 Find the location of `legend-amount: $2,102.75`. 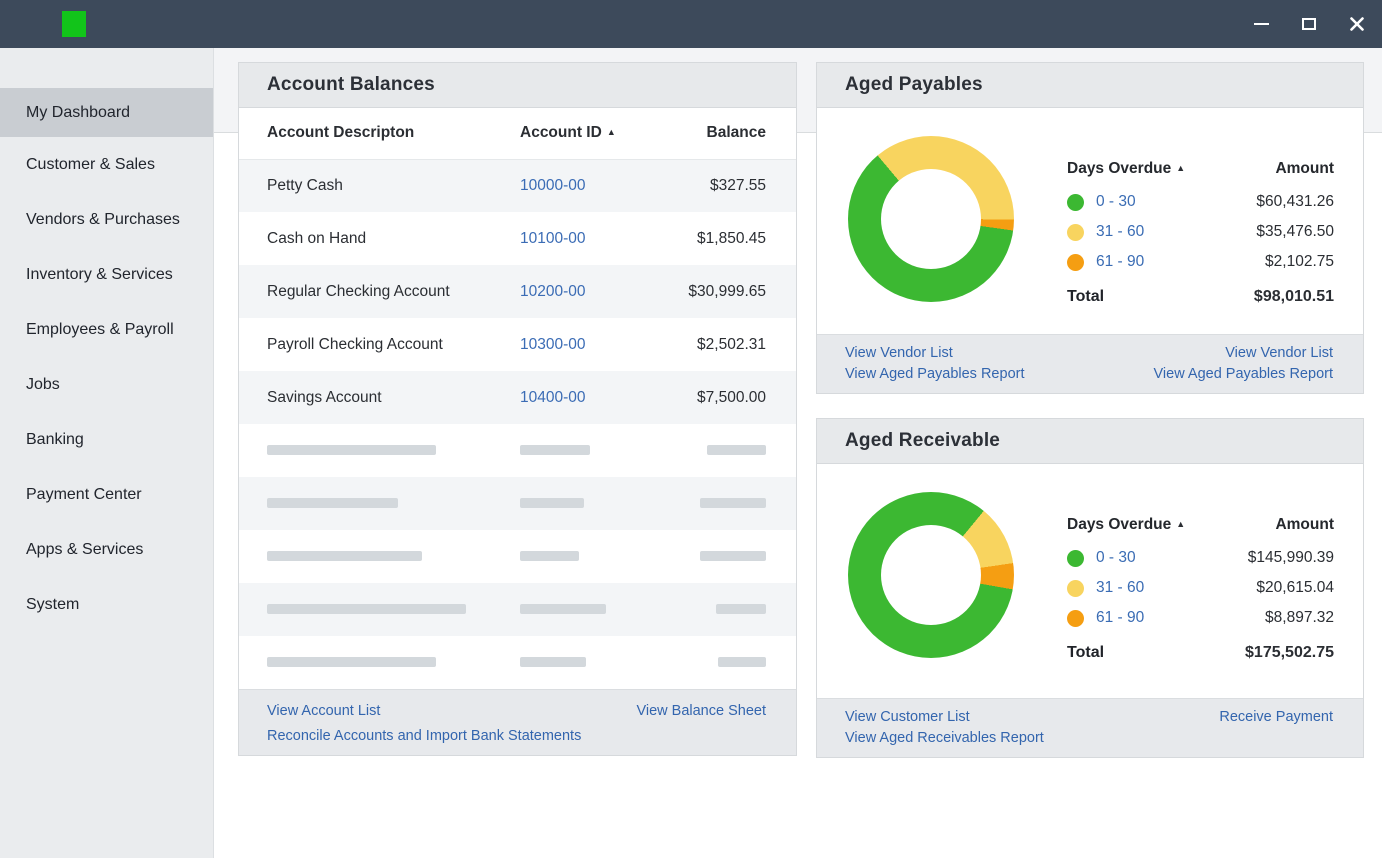

legend-amount: $2,102.75 is located at coordinates (1299, 261).